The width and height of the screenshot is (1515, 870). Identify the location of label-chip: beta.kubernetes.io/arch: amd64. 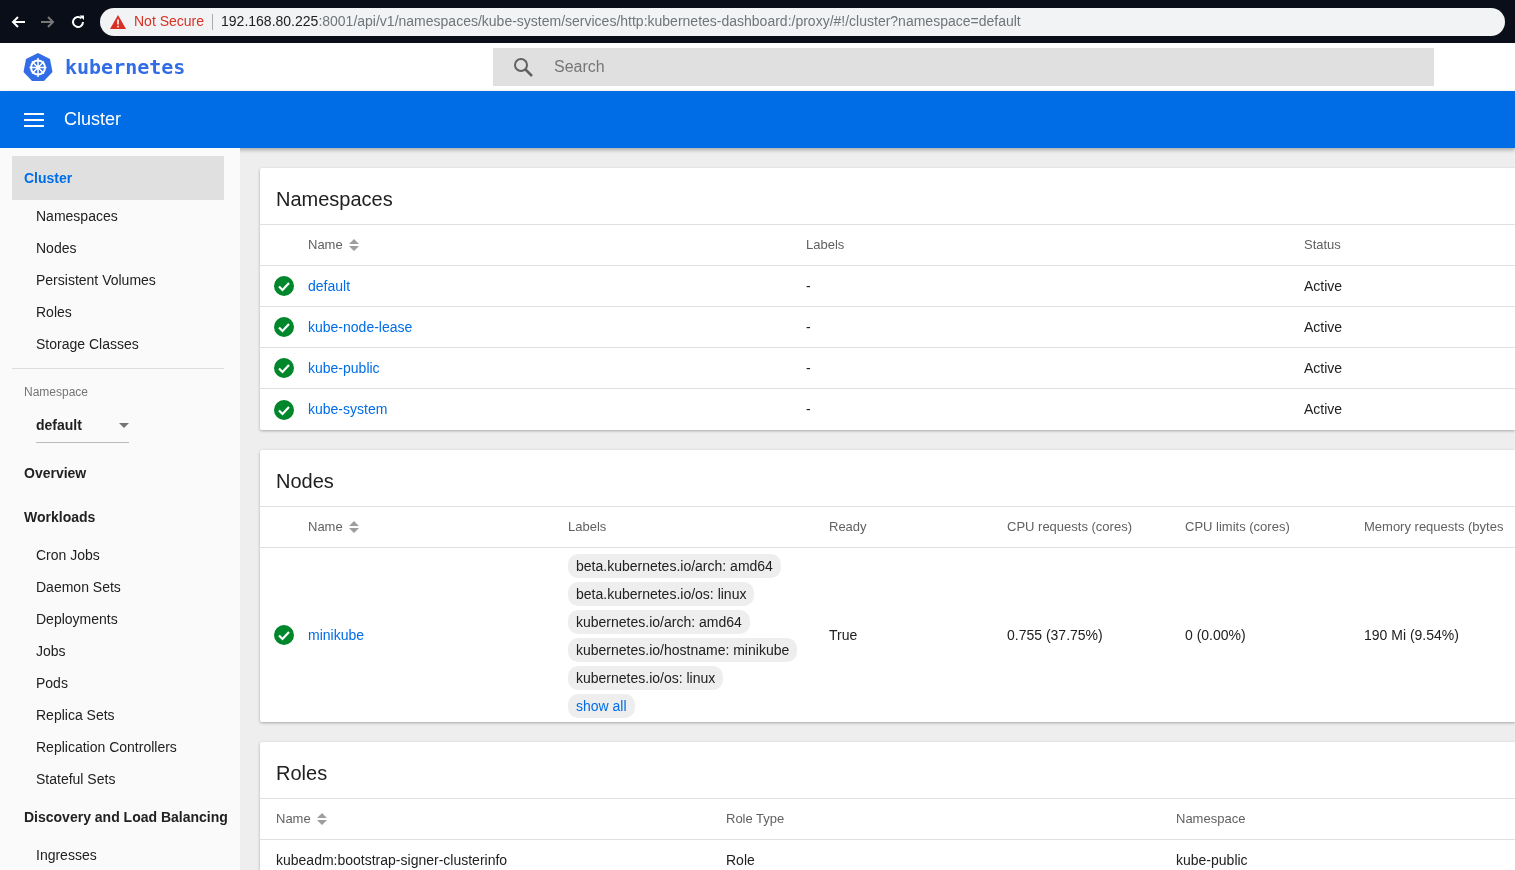
(674, 566).